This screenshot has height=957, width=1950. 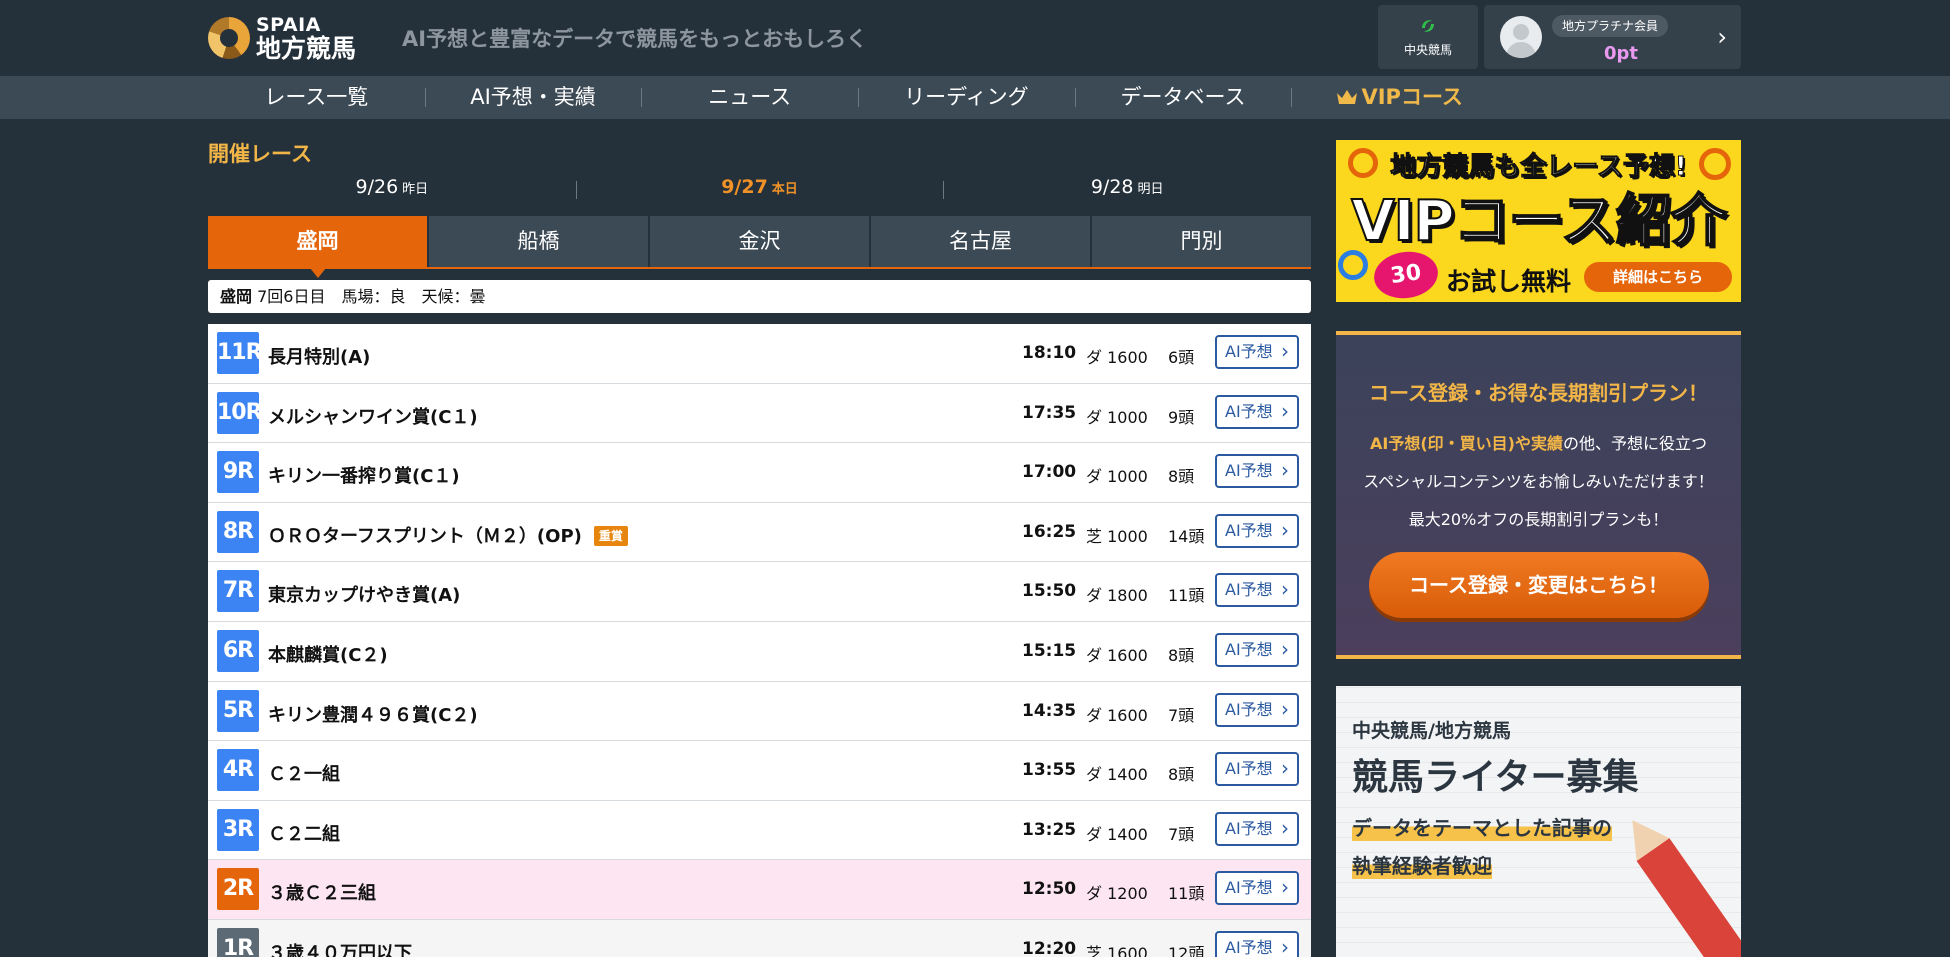 What do you see at coordinates (759, 592) in the screenshot?
I see `race-row: 7R 東京カップけやき賞(A) 15:50 ダ 1800 11頭 AI予想` at bounding box center [759, 592].